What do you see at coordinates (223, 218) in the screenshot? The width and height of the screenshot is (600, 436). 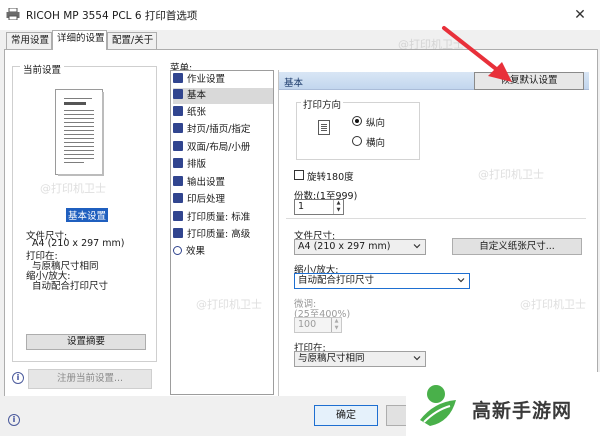 I see `menu-item-quality-standard: 打印质量: 标准` at bounding box center [223, 218].